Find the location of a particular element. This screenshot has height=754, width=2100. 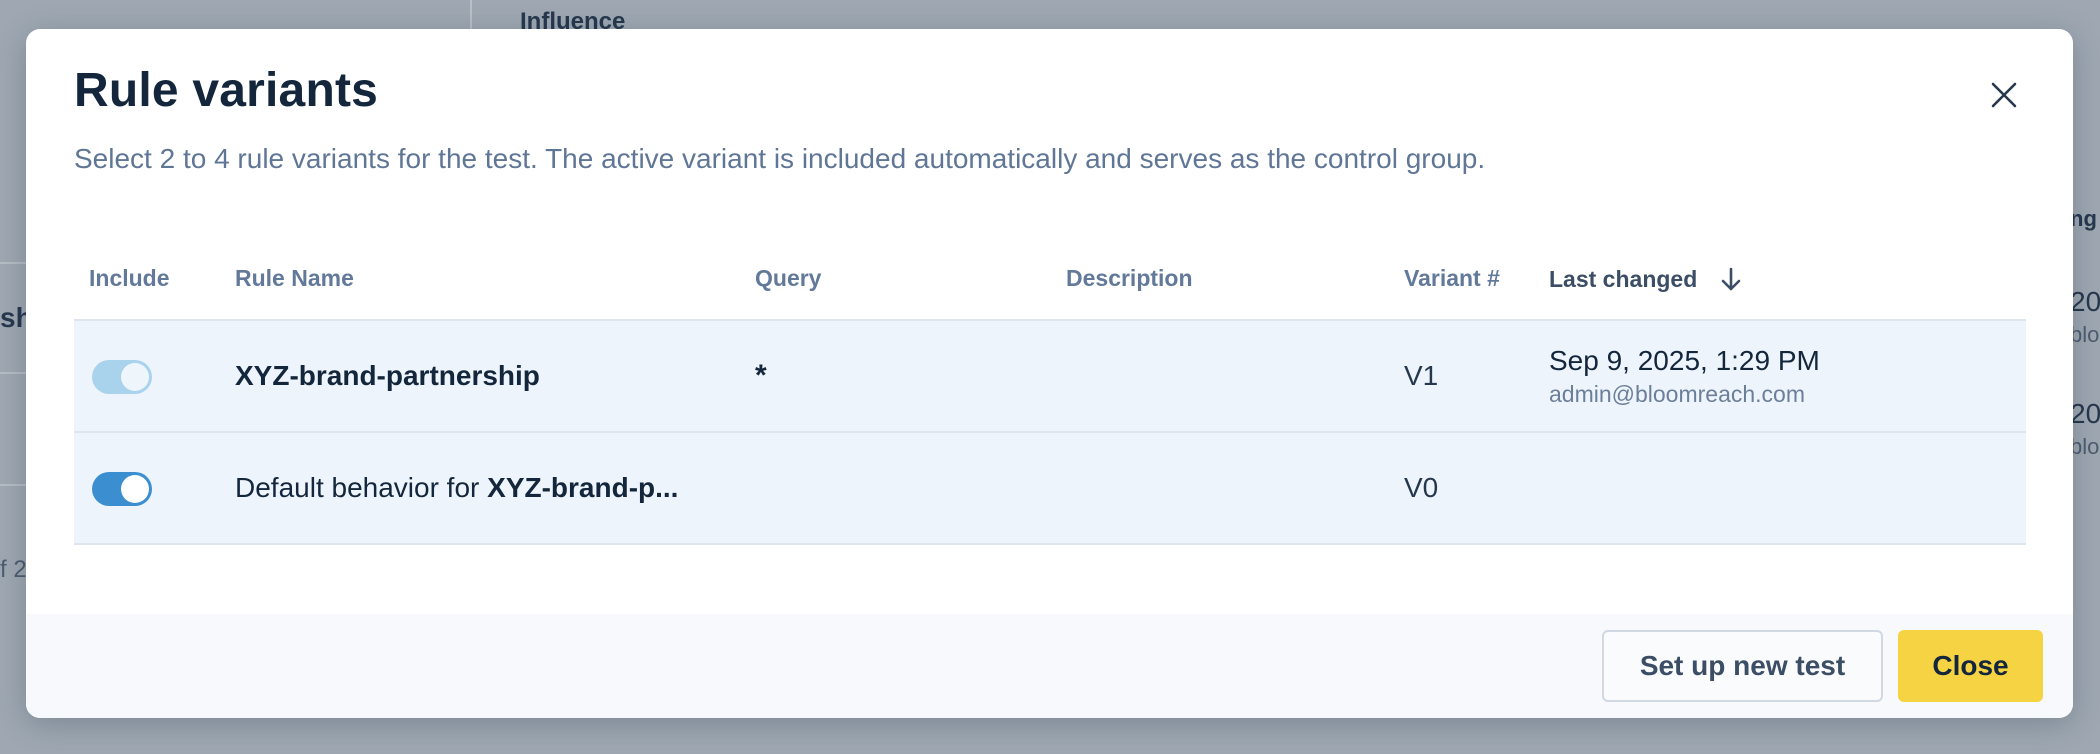

column-header-last-changed: Last changed is located at coordinates (1647, 279).